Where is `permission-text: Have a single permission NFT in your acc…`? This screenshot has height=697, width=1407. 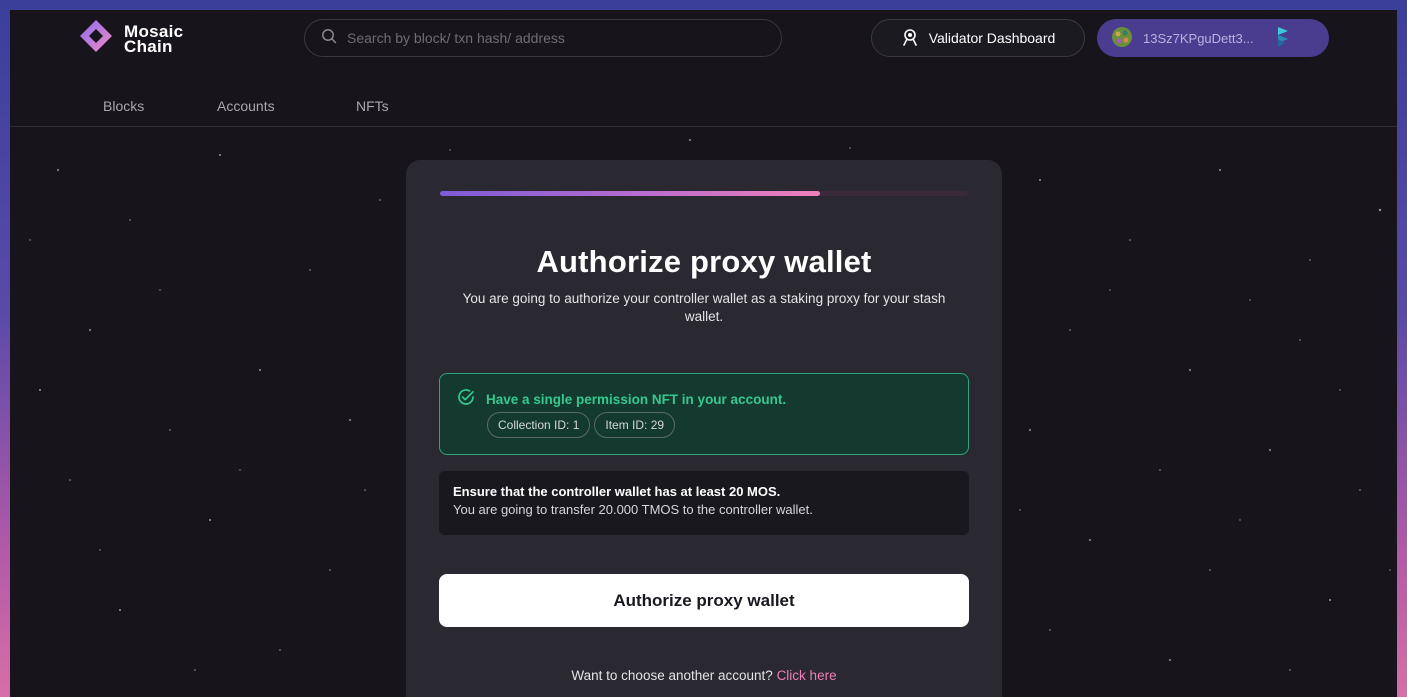
permission-text: Have a single permission NFT in your acc… is located at coordinates (636, 399).